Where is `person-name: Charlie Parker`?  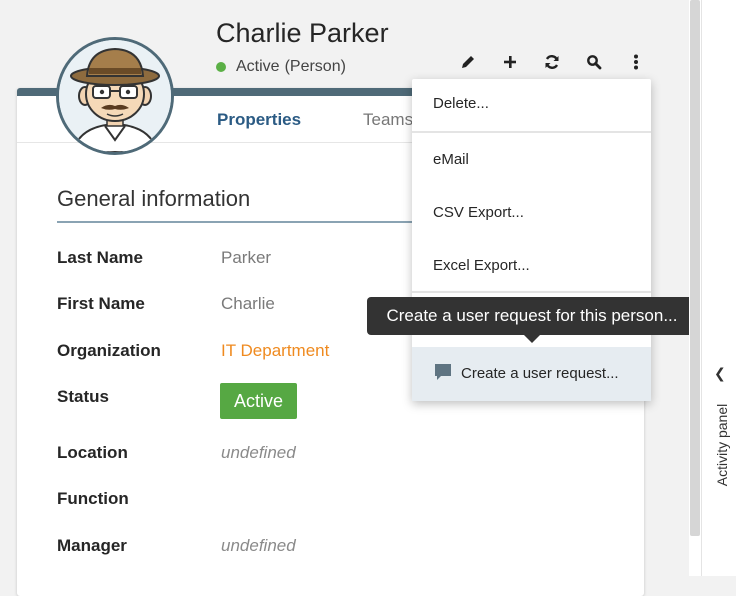
person-name: Charlie Parker is located at coordinates (302, 33).